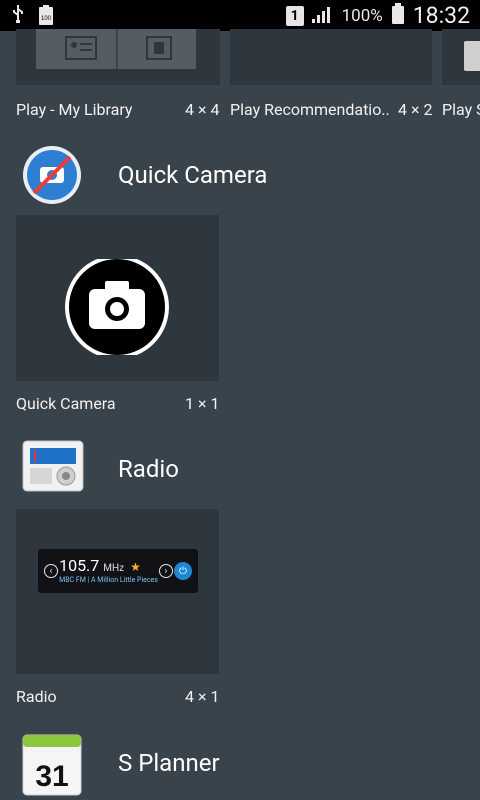 The image size is (480, 800). I want to click on favorite-star-icon: ★, so click(135, 567).